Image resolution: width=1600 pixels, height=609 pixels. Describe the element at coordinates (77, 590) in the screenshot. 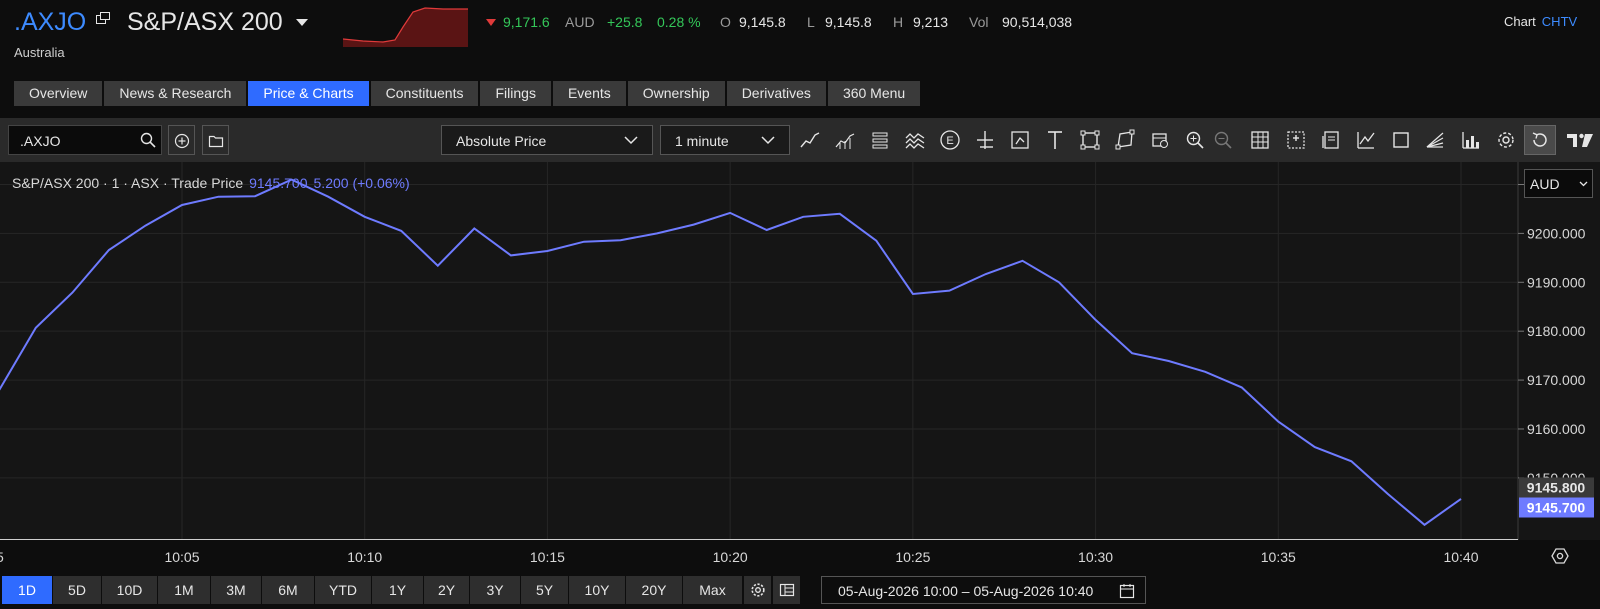

I see `period-5d: 5D` at that location.